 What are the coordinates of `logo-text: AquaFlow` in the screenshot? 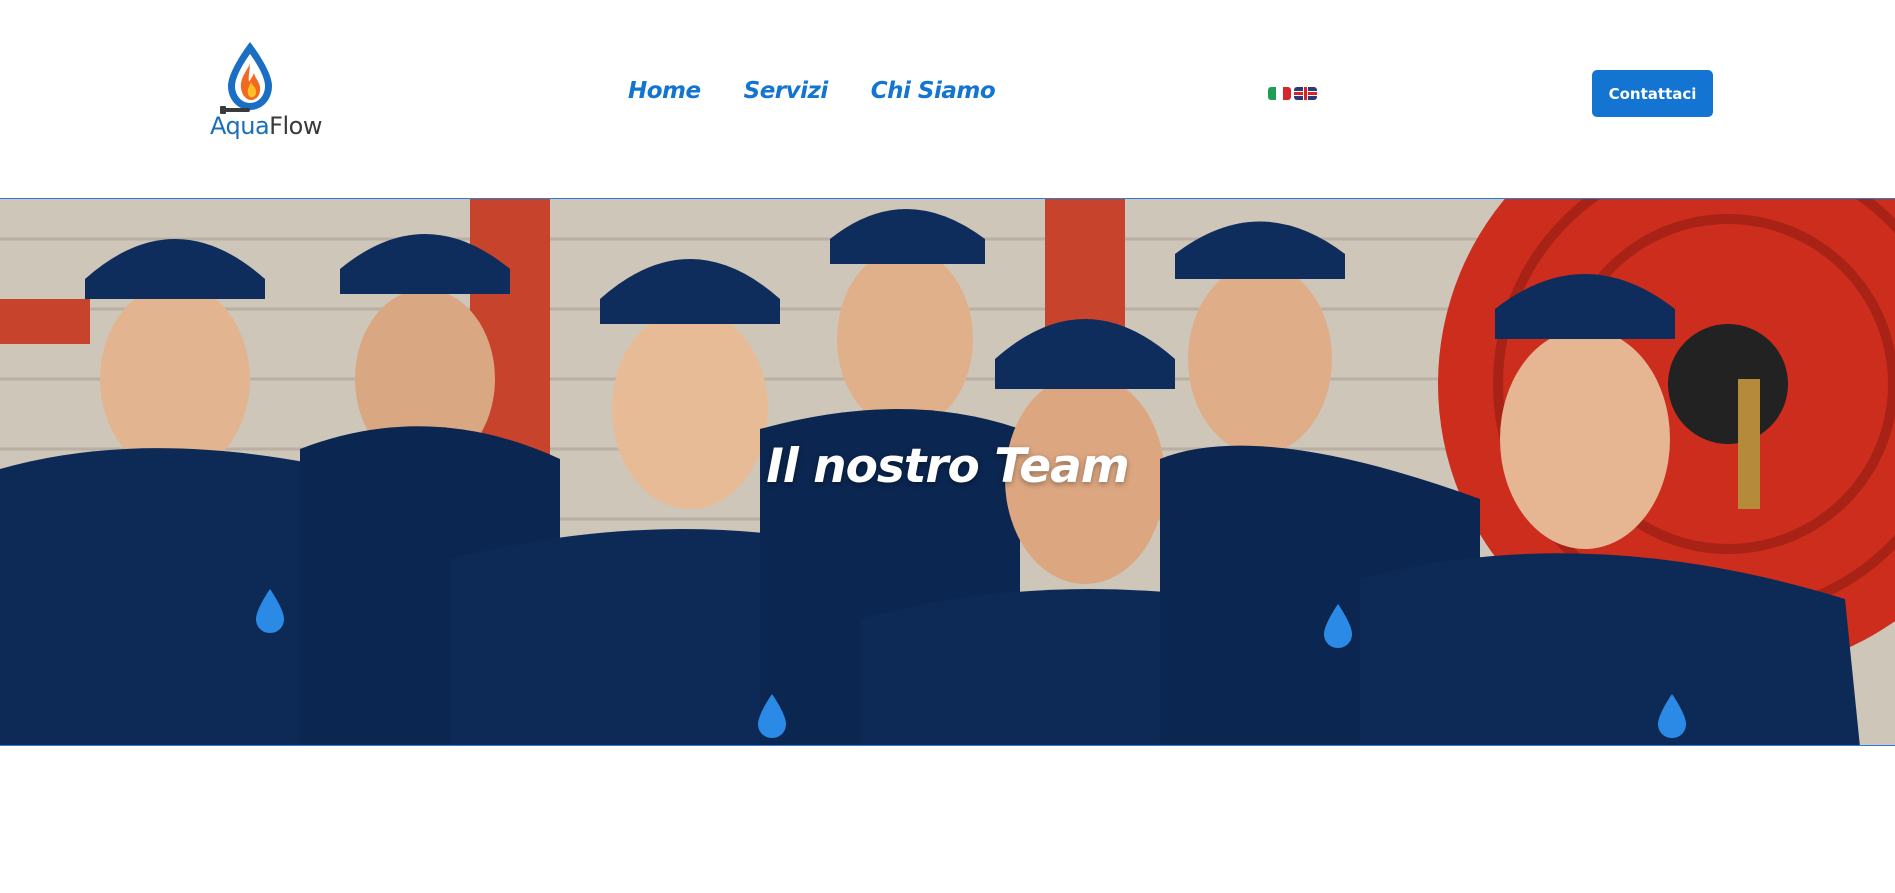 It's located at (266, 126).